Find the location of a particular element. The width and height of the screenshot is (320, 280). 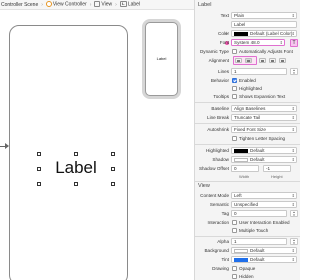

semantic-row: Semantic Unspecified ⇕ is located at coordinates (253, 204).